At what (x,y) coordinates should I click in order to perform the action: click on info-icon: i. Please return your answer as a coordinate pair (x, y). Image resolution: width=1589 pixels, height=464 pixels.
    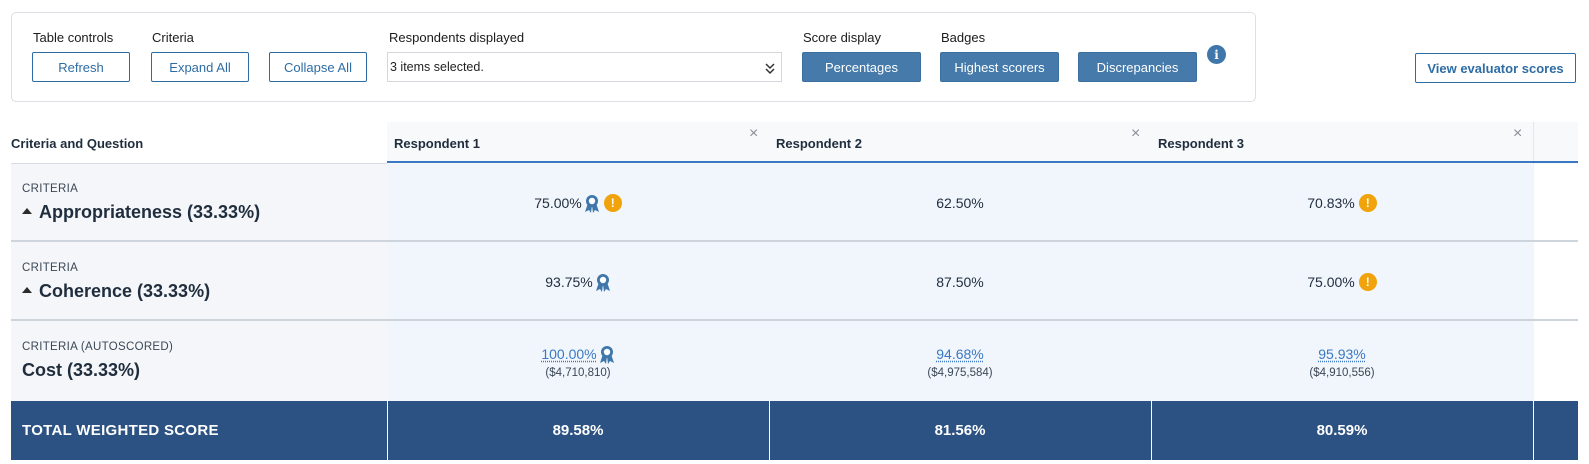
    Looking at the image, I should click on (1216, 54).